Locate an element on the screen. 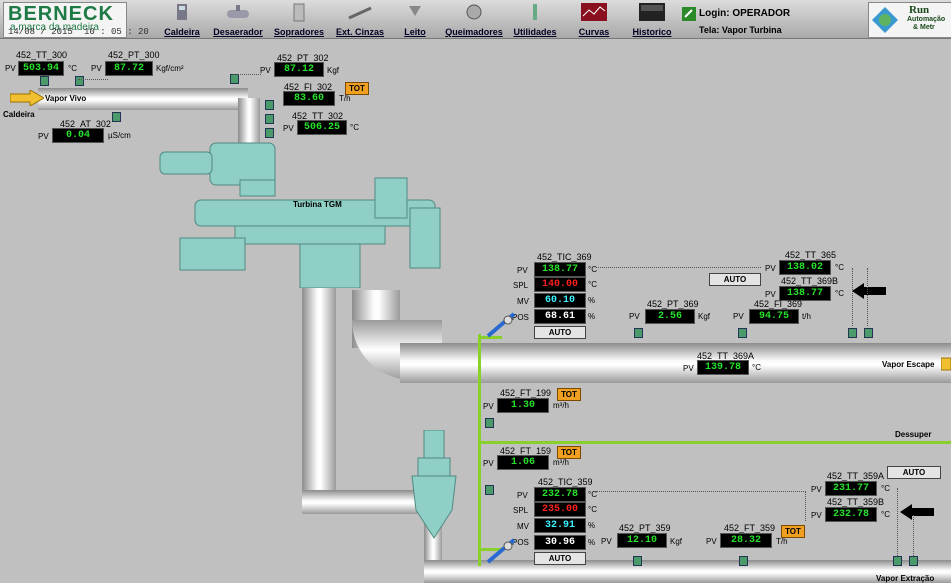  nav-utilidades-button: Utilidades is located at coordinates (535, 19).